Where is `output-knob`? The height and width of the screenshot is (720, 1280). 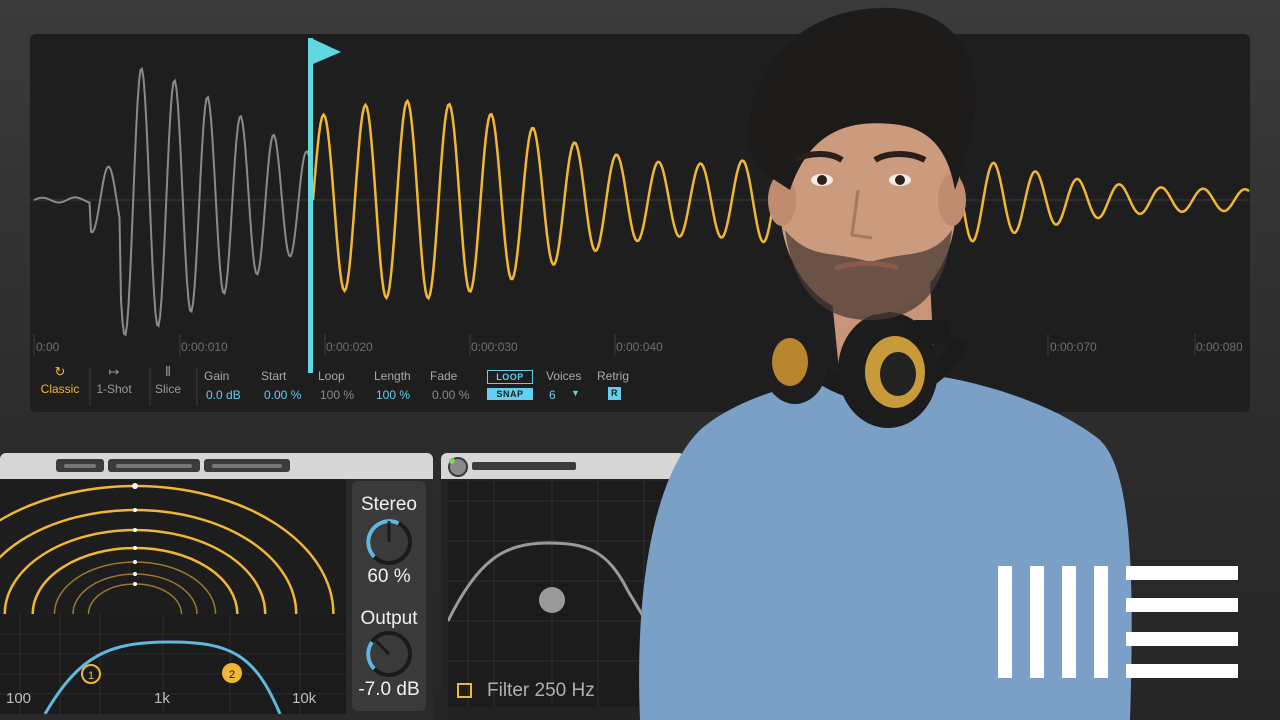
output-knob is located at coordinates (389, 654).